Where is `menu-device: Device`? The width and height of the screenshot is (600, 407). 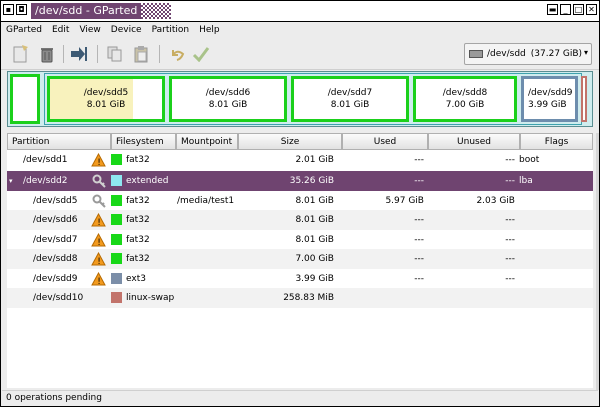 menu-device: Device is located at coordinates (126, 30).